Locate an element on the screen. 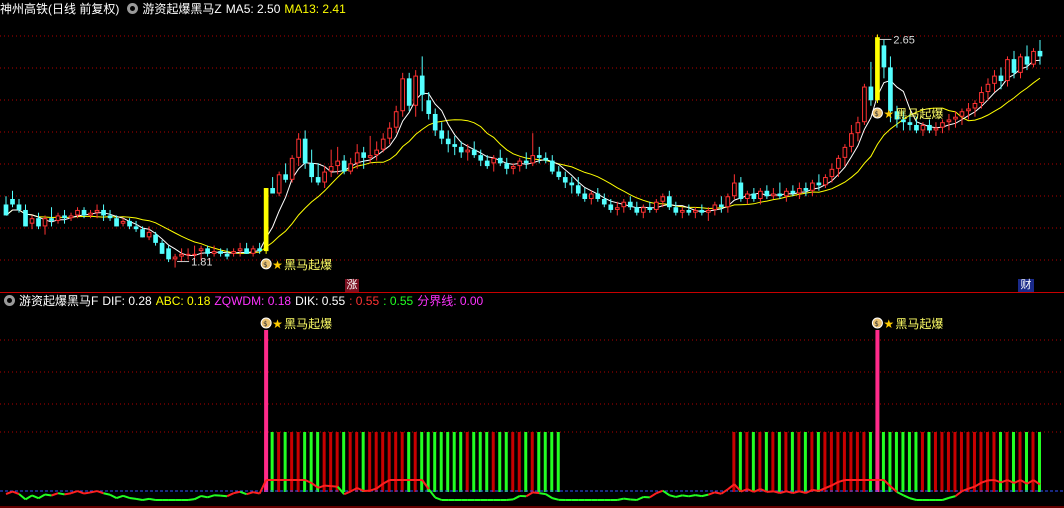  signal-spike is located at coordinates (877, 411).